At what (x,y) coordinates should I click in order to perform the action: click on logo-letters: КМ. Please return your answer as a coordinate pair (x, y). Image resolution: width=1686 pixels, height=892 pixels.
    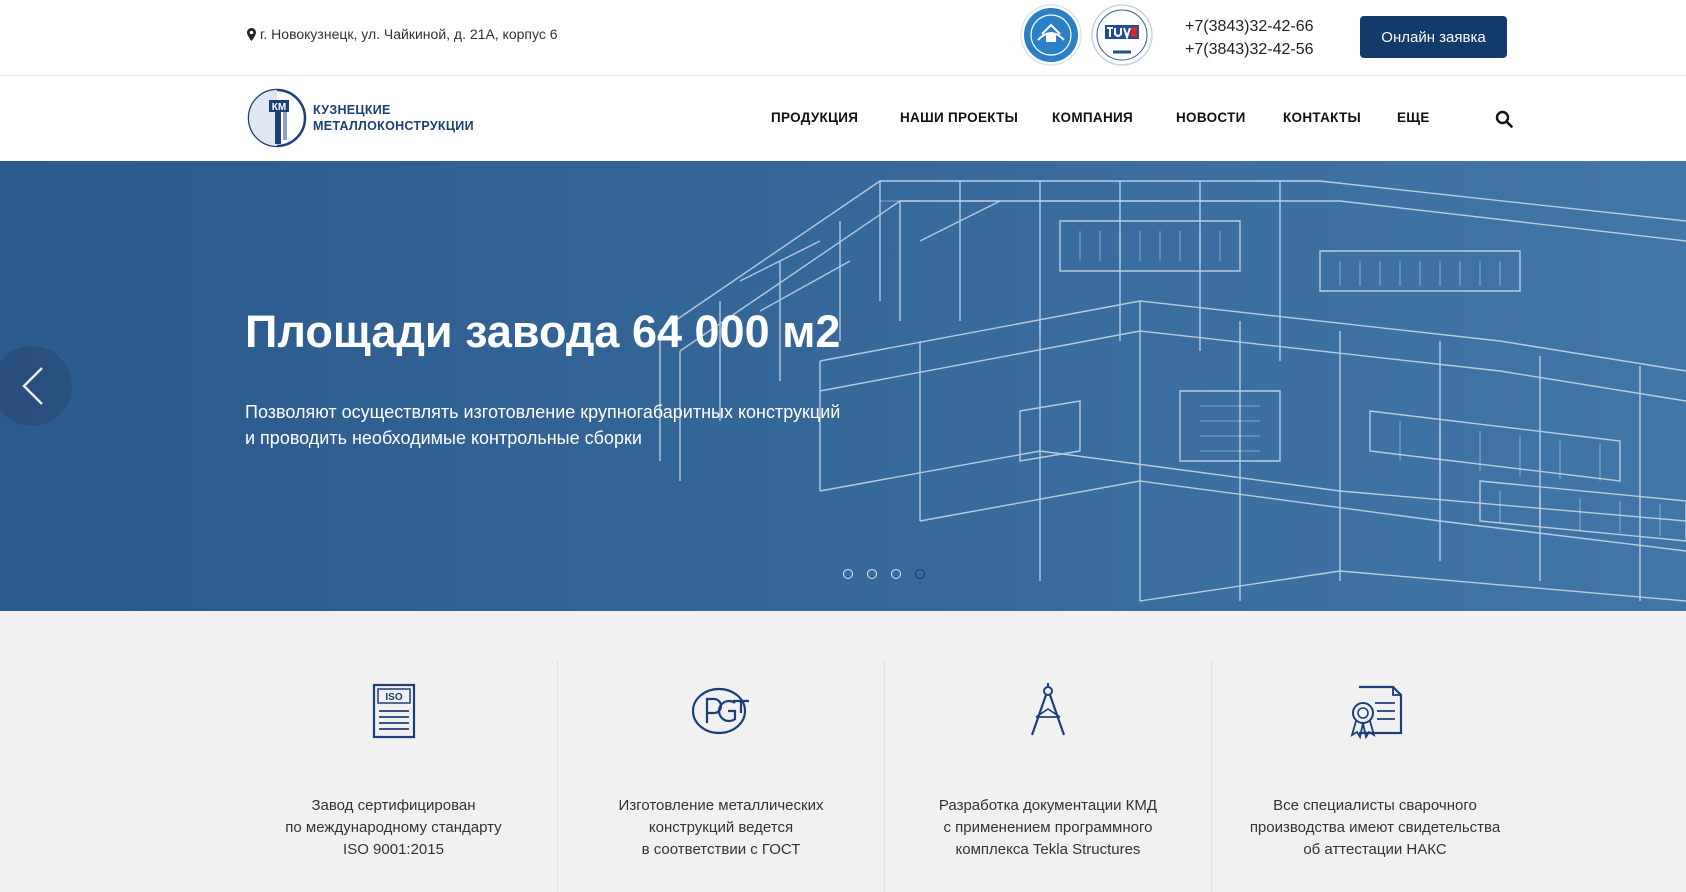
    Looking at the image, I should click on (279, 107).